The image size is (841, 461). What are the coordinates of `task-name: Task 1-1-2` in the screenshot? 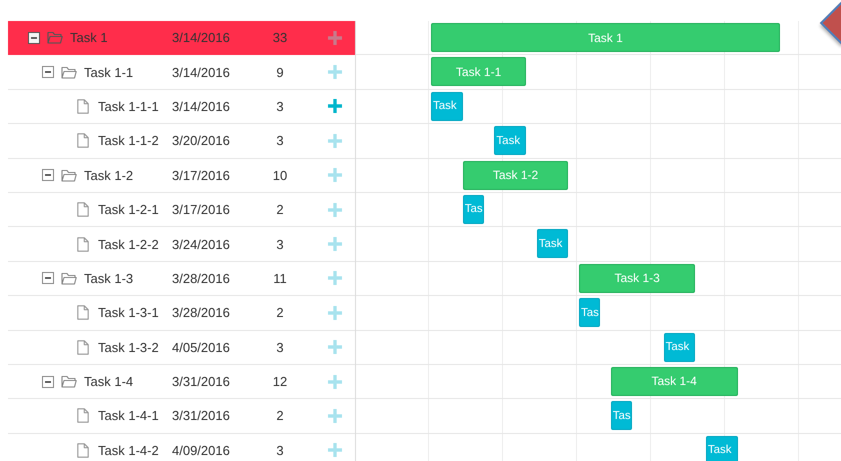 It's located at (128, 140).